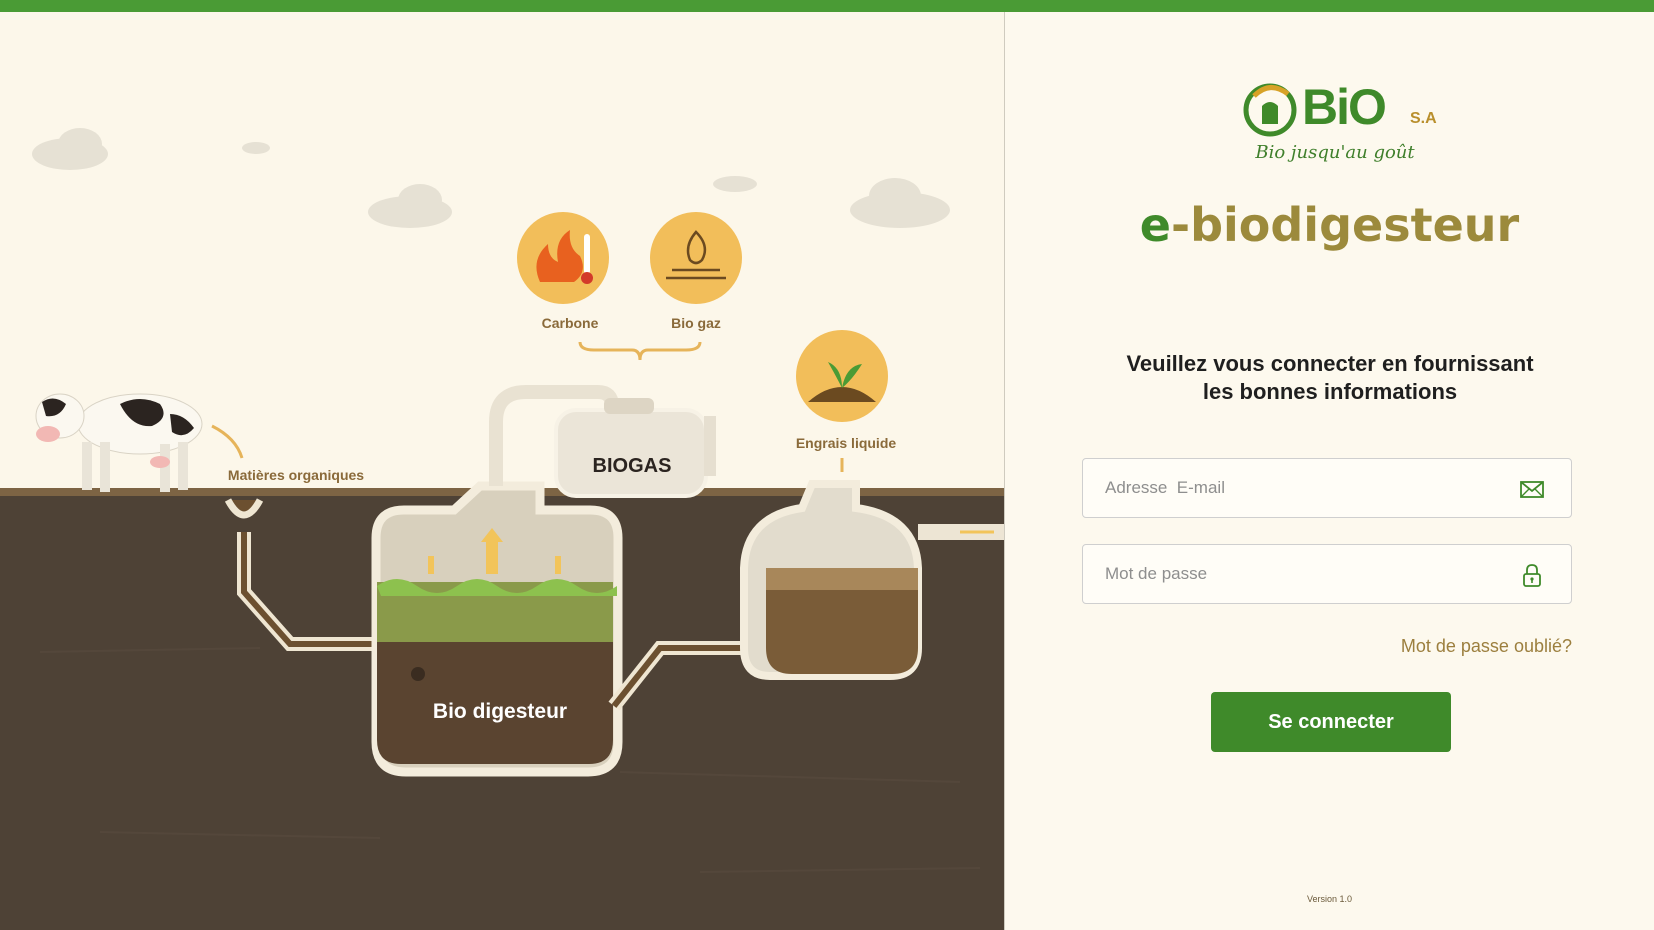 Image resolution: width=1654 pixels, height=930 pixels. Describe the element at coordinates (1344, 107) in the screenshot. I see `logo-wordmark: BiO` at that location.